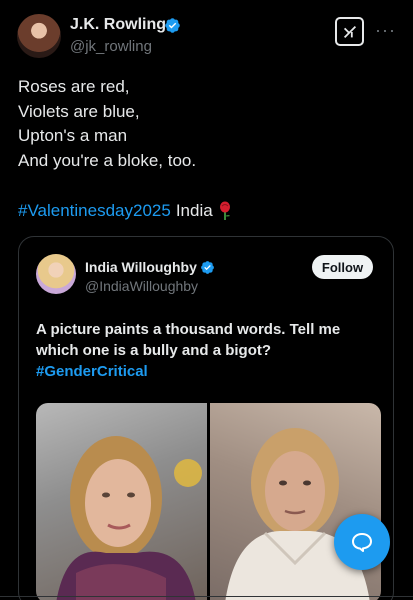 This screenshot has height=600, width=413. What do you see at coordinates (385, 30) in the screenshot?
I see `more-icon: ···` at bounding box center [385, 30].